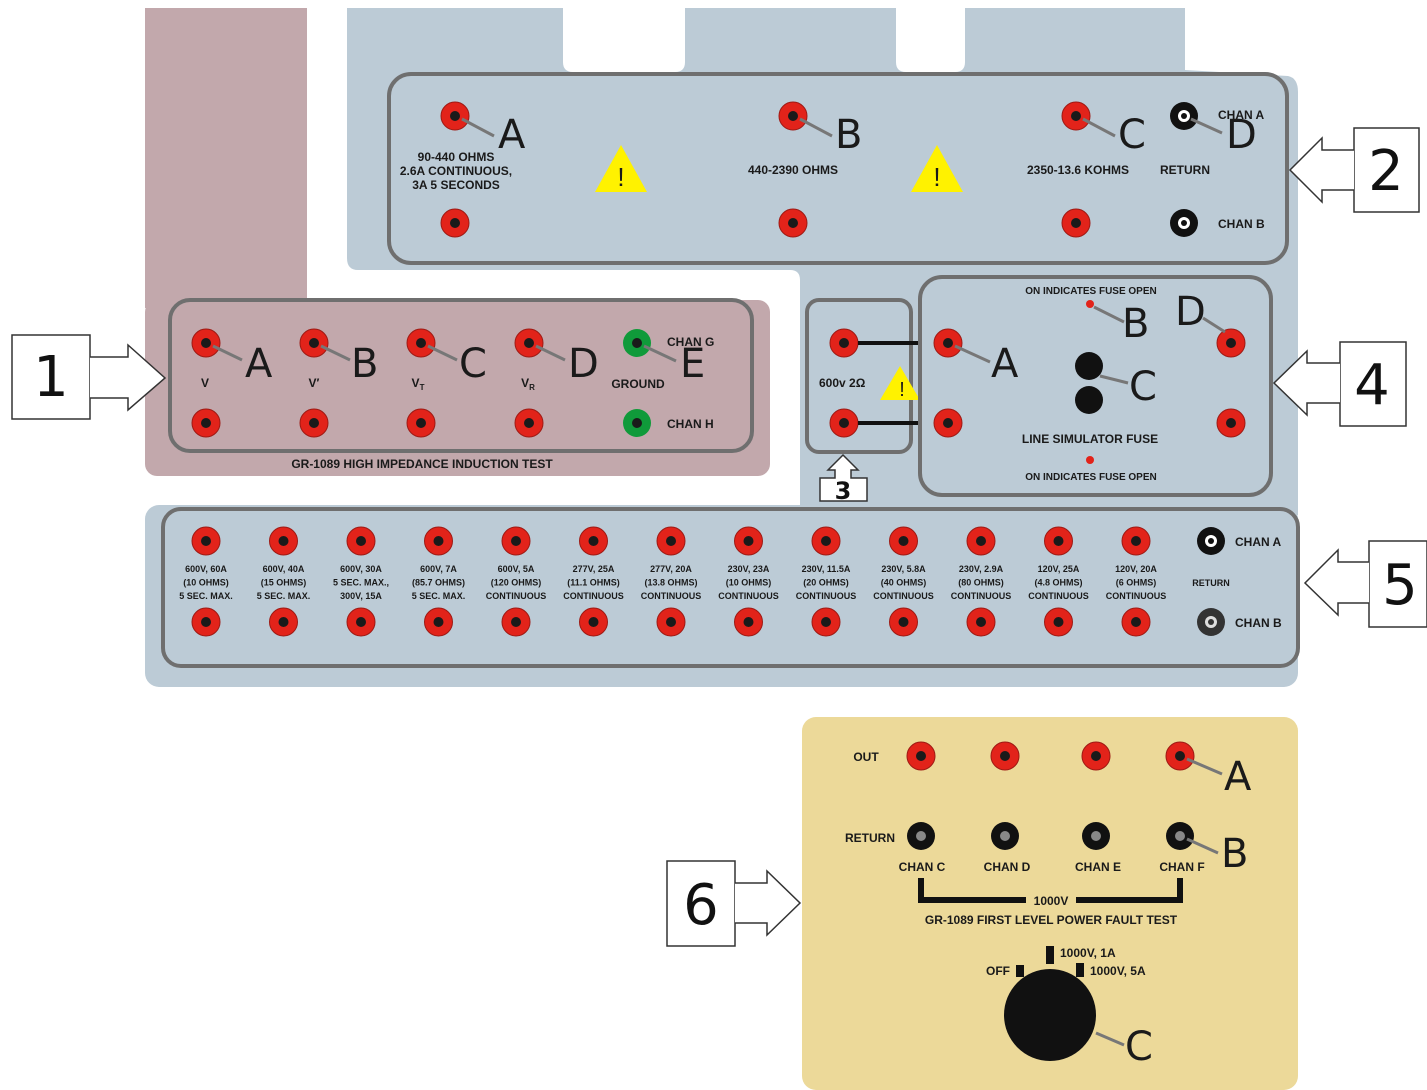 The height and width of the screenshot is (1090, 1427). I want to click on probe-letter: D, so click(583, 364).